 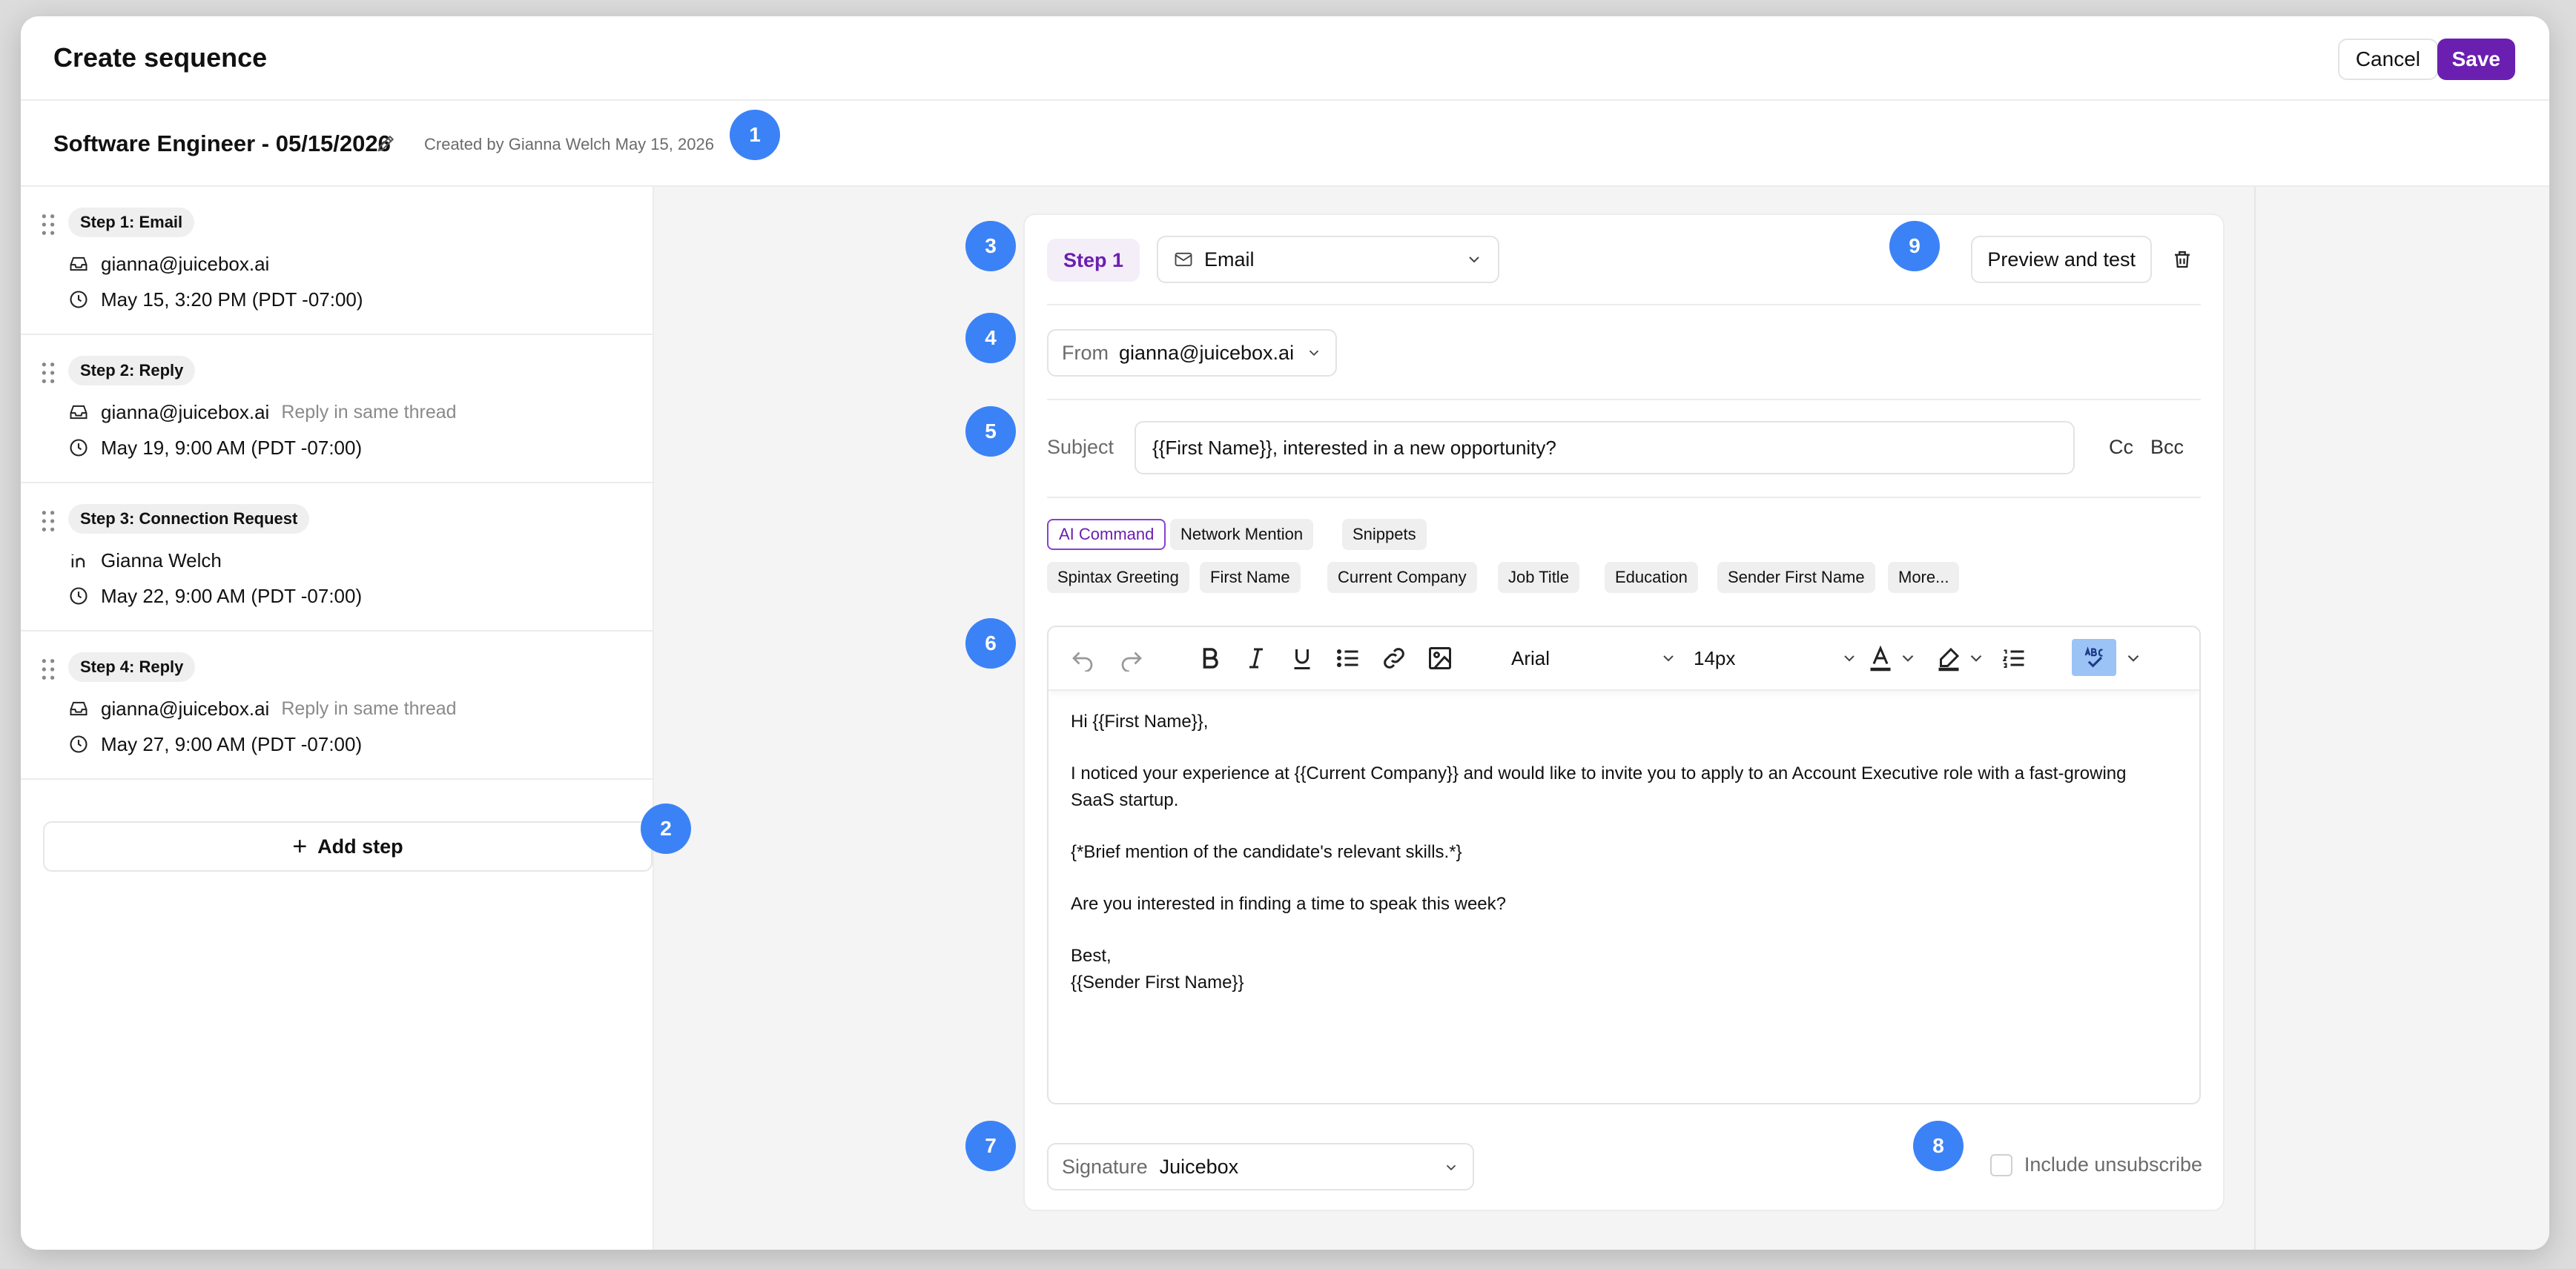 I want to click on modal-title: Create sequence, so click(x=160, y=57).